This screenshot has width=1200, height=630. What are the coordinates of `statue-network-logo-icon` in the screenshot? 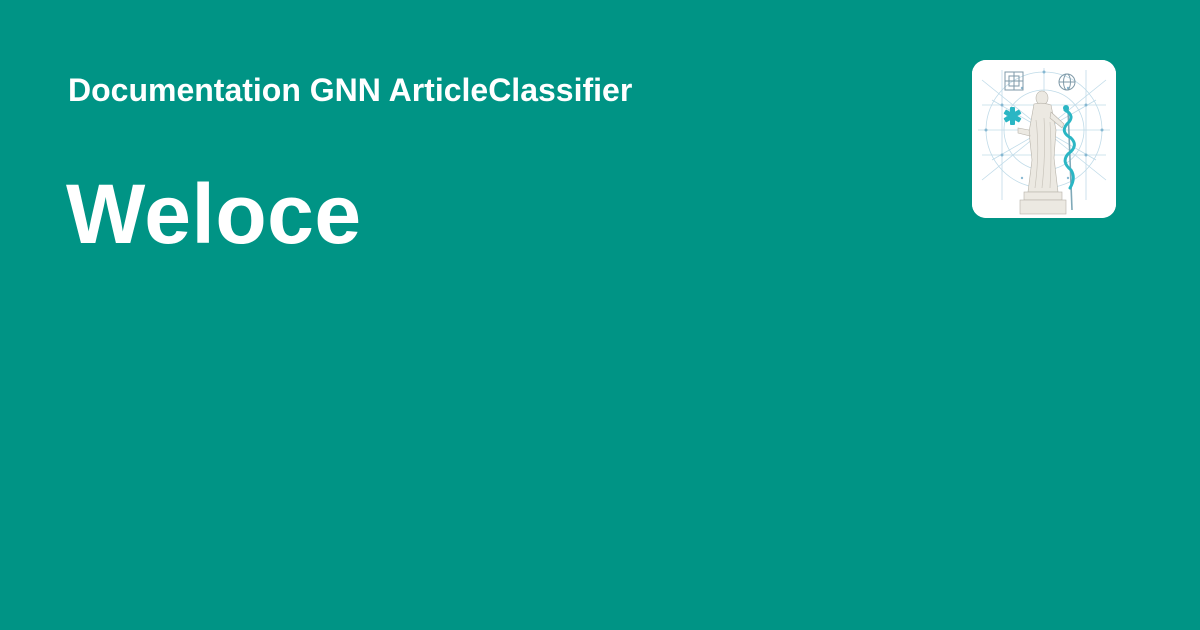 It's located at (1044, 139).